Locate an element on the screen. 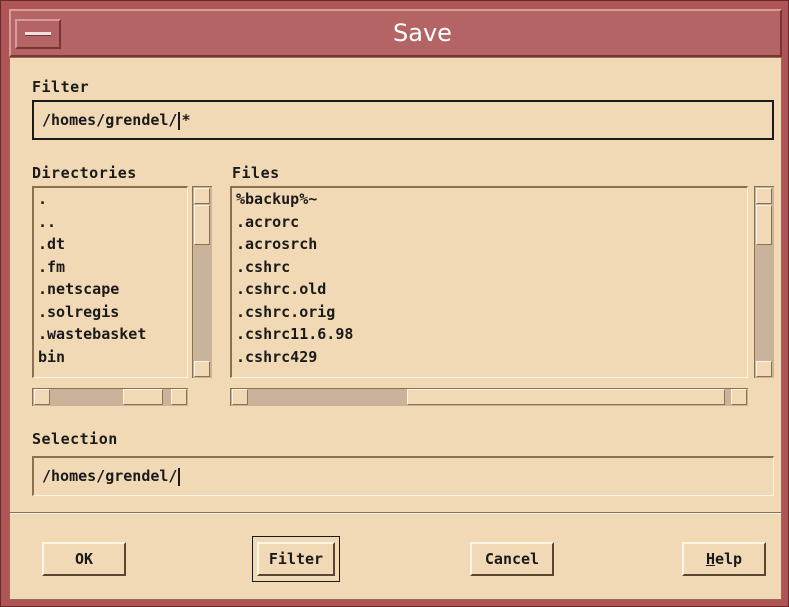 The height and width of the screenshot is (607, 789). ok-button: OK is located at coordinates (84, 559).